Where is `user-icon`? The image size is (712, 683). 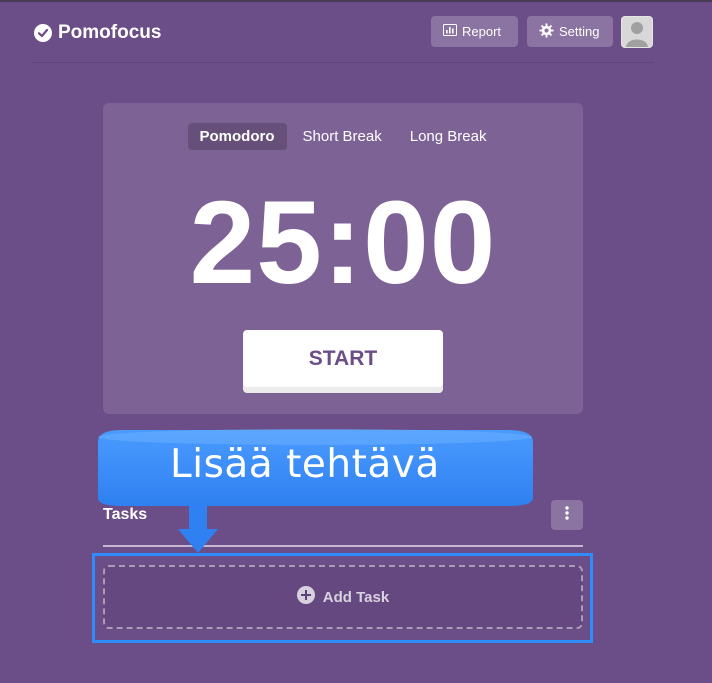 user-icon is located at coordinates (637, 34).